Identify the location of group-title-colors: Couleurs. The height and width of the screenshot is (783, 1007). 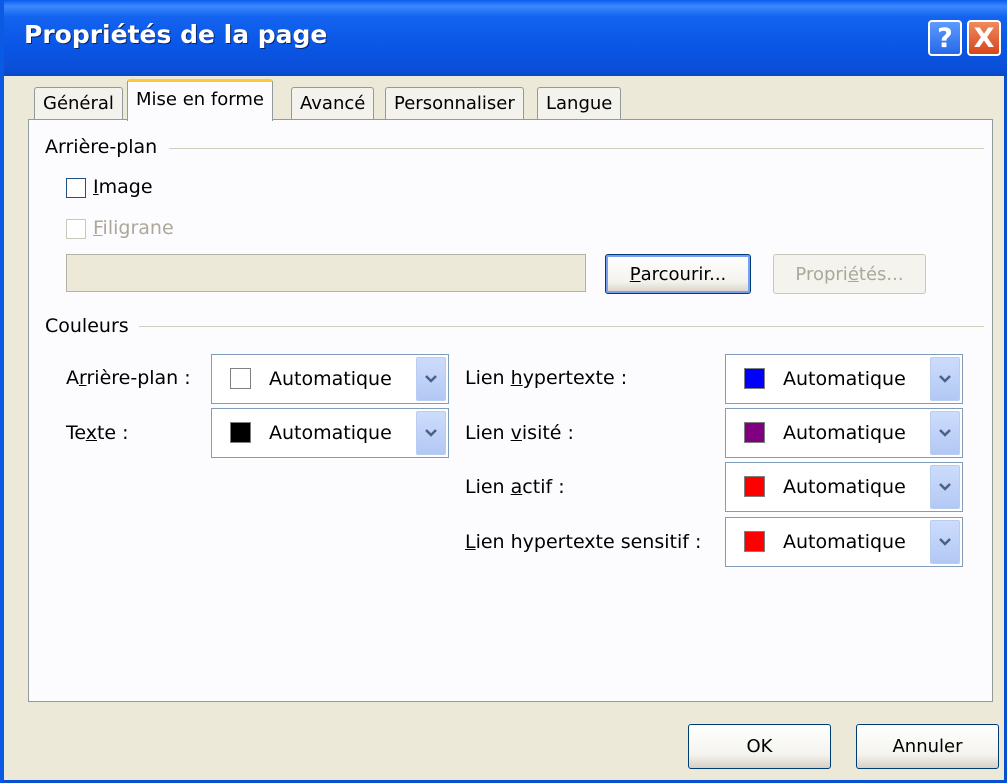
(91, 326).